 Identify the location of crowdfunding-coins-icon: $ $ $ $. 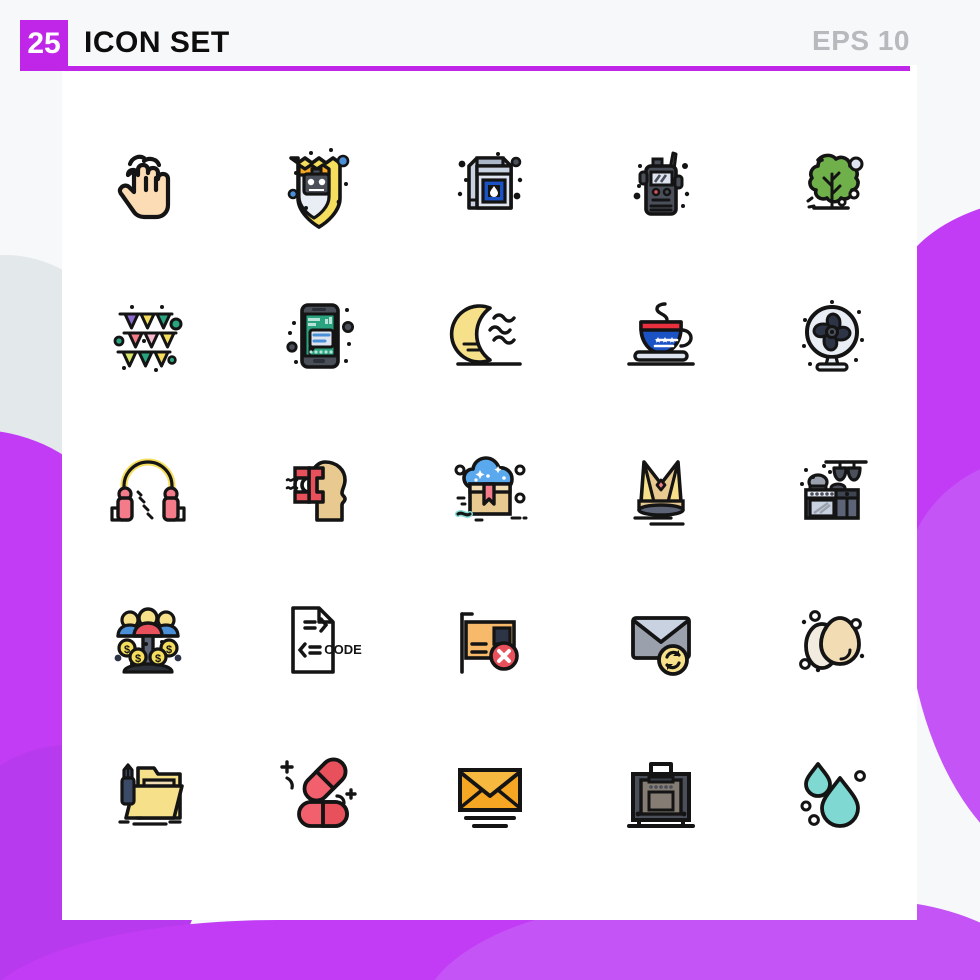
(147, 640).